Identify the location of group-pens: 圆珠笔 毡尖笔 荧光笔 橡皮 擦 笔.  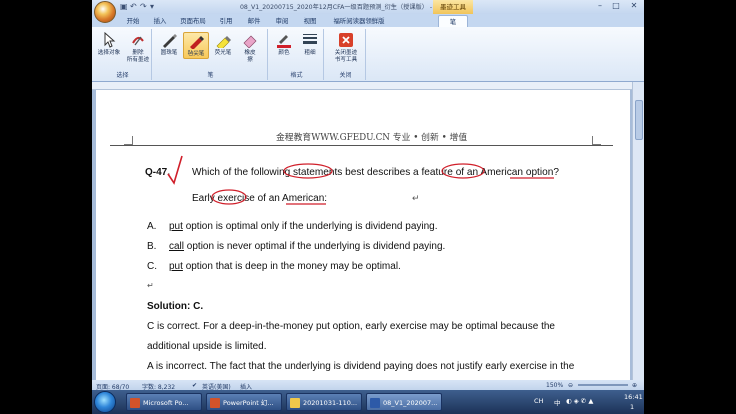
(211, 54).